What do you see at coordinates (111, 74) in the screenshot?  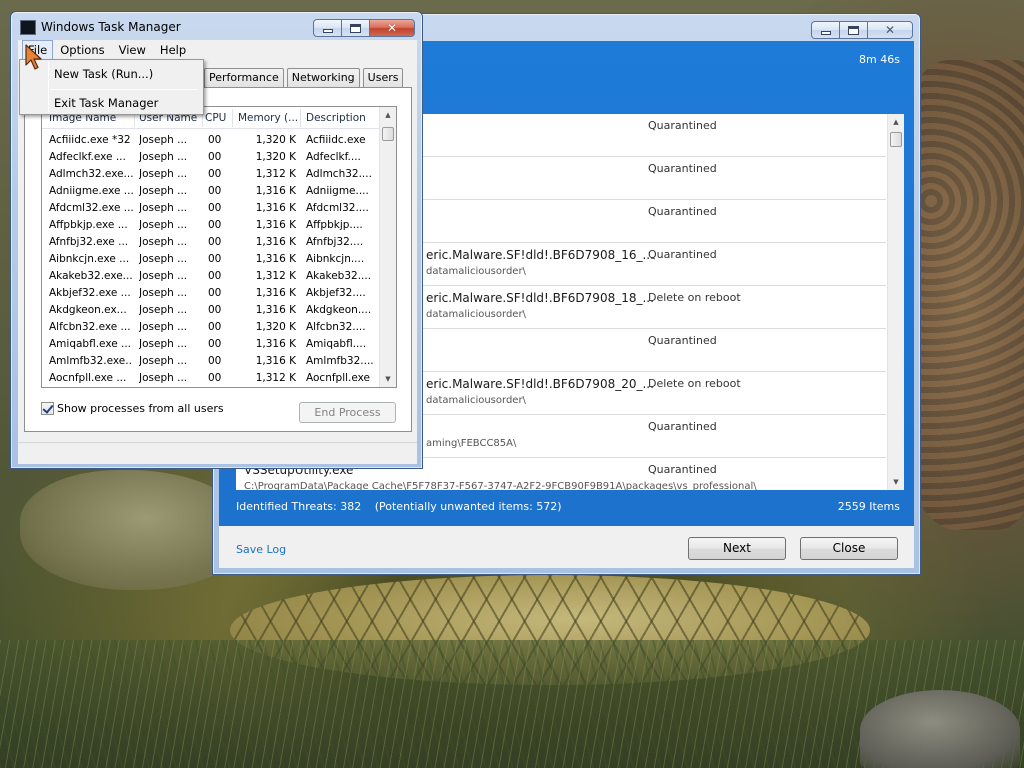 I see `menu-item-new-task: New Task (Run...)` at bounding box center [111, 74].